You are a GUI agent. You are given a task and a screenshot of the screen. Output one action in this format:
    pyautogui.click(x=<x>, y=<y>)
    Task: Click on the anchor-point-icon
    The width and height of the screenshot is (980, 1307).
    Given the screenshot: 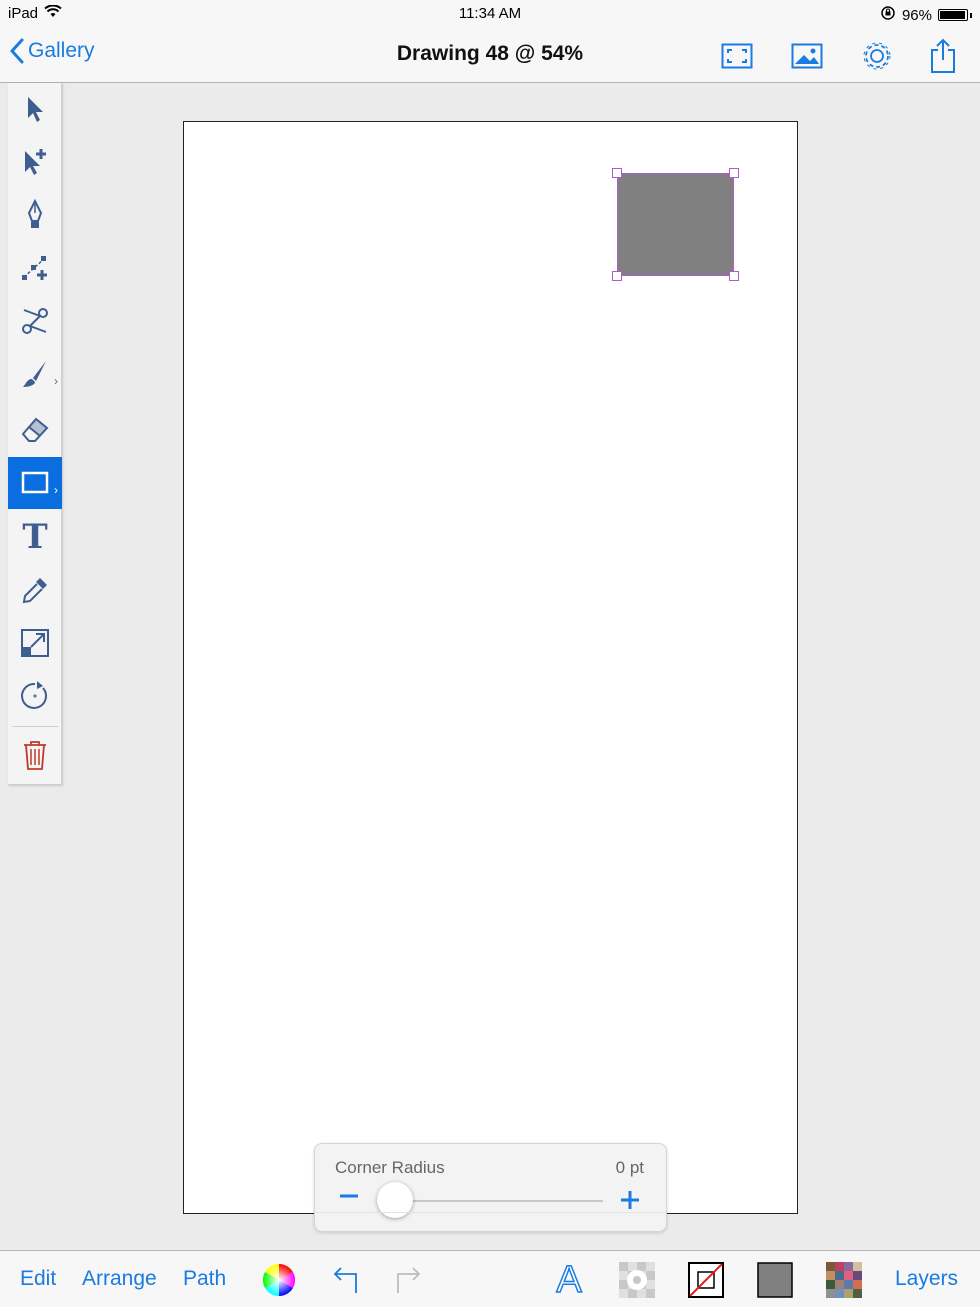 What is the action you would take?
    pyautogui.click(x=34, y=268)
    